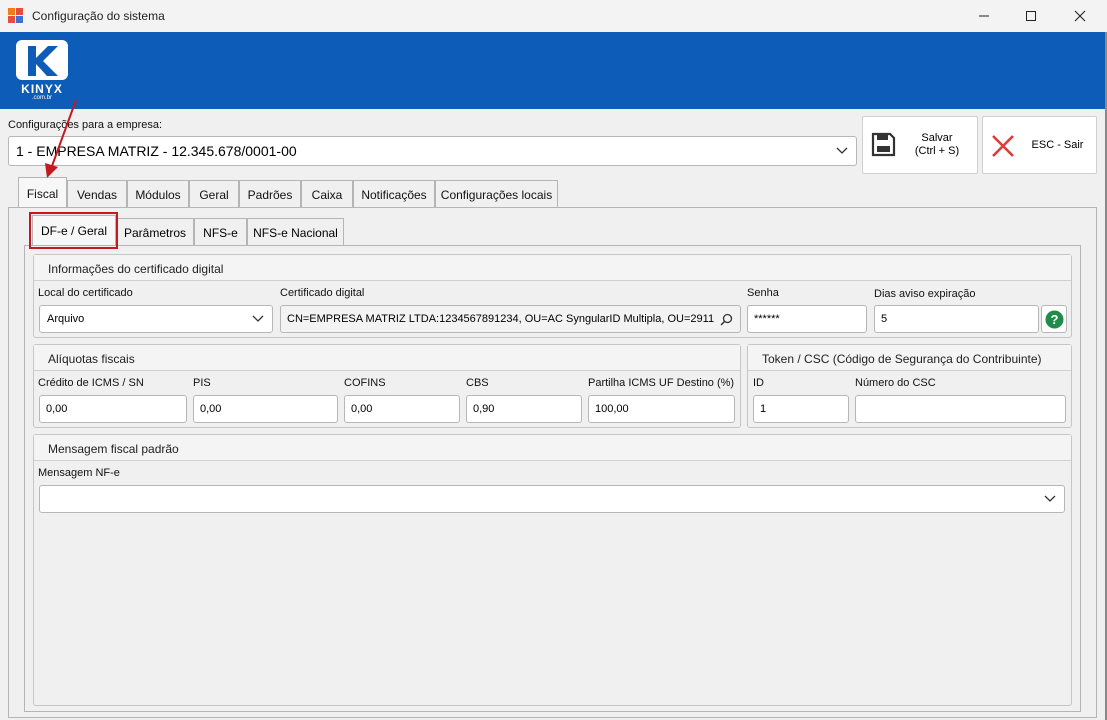 This screenshot has width=1107, height=720. I want to click on icms-label: Crédito de ICMS / SN, so click(91, 383).